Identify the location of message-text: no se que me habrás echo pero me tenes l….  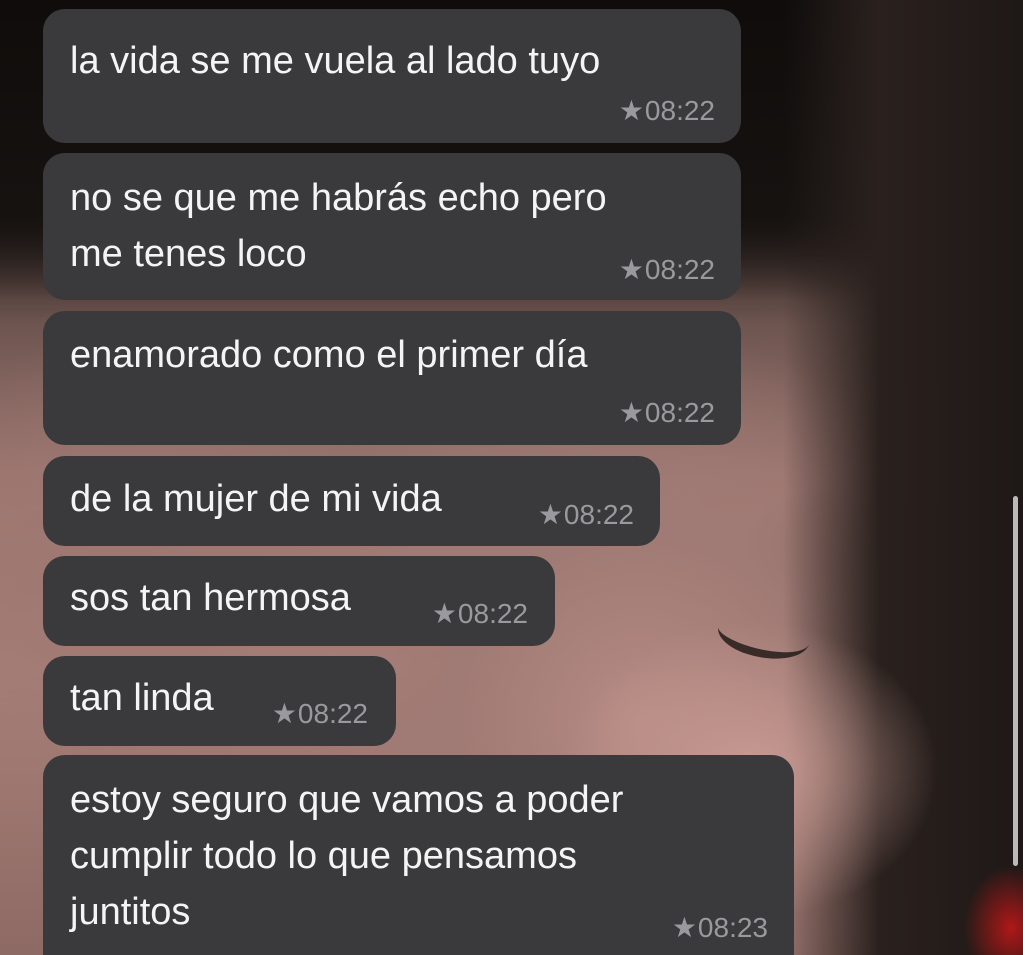
(338, 226).